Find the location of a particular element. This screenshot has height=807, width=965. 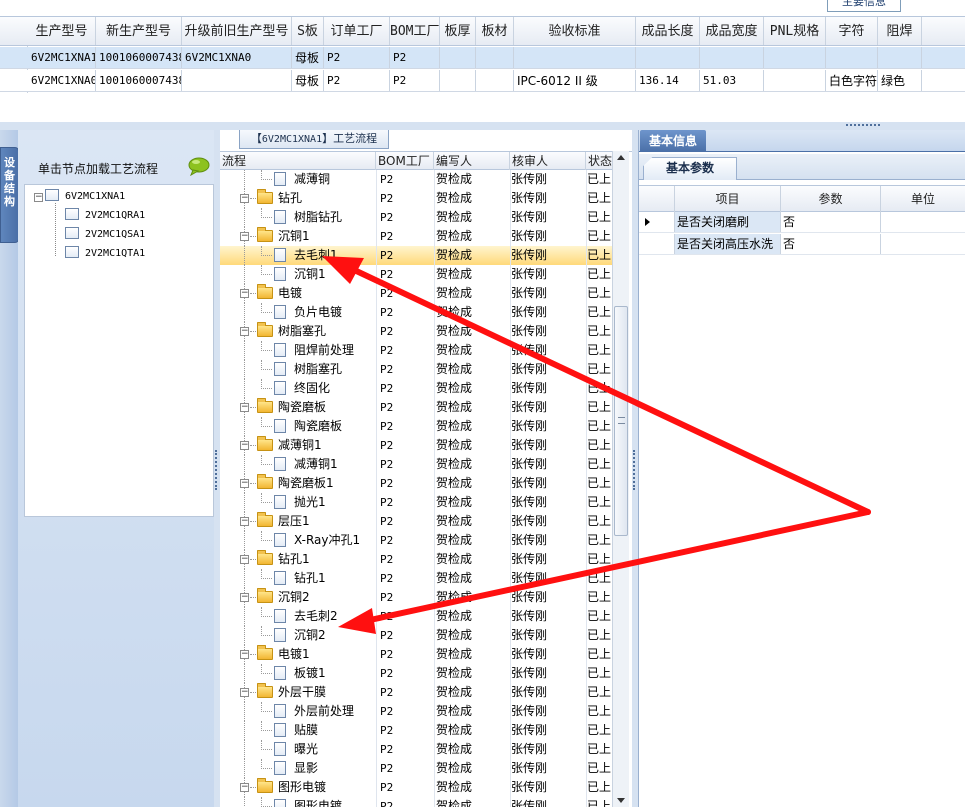

process-row: − 减薄铜1 P2 贺检成 张传刚 已上I is located at coordinates (417, 445).